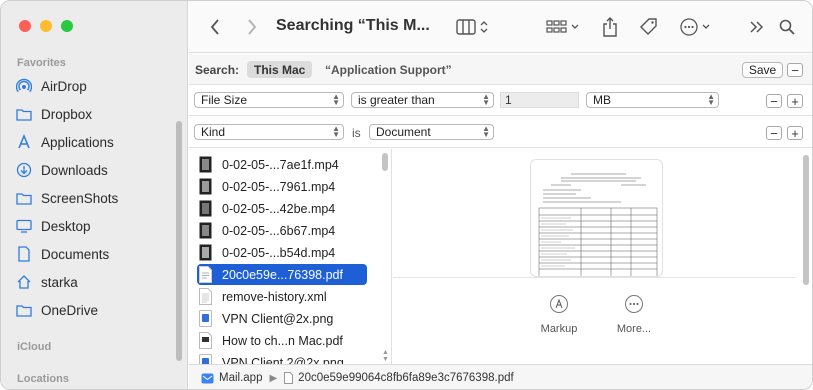 The image size is (813, 390). I want to click on action-menu-button, so click(698, 27).